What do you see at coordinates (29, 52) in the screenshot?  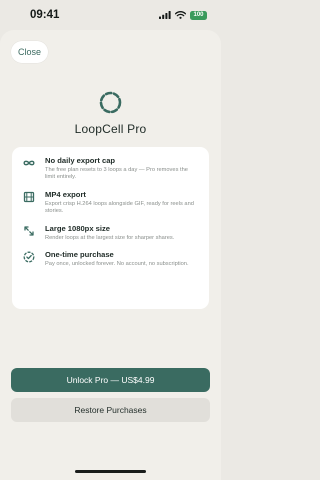 I see `close-button: Close` at bounding box center [29, 52].